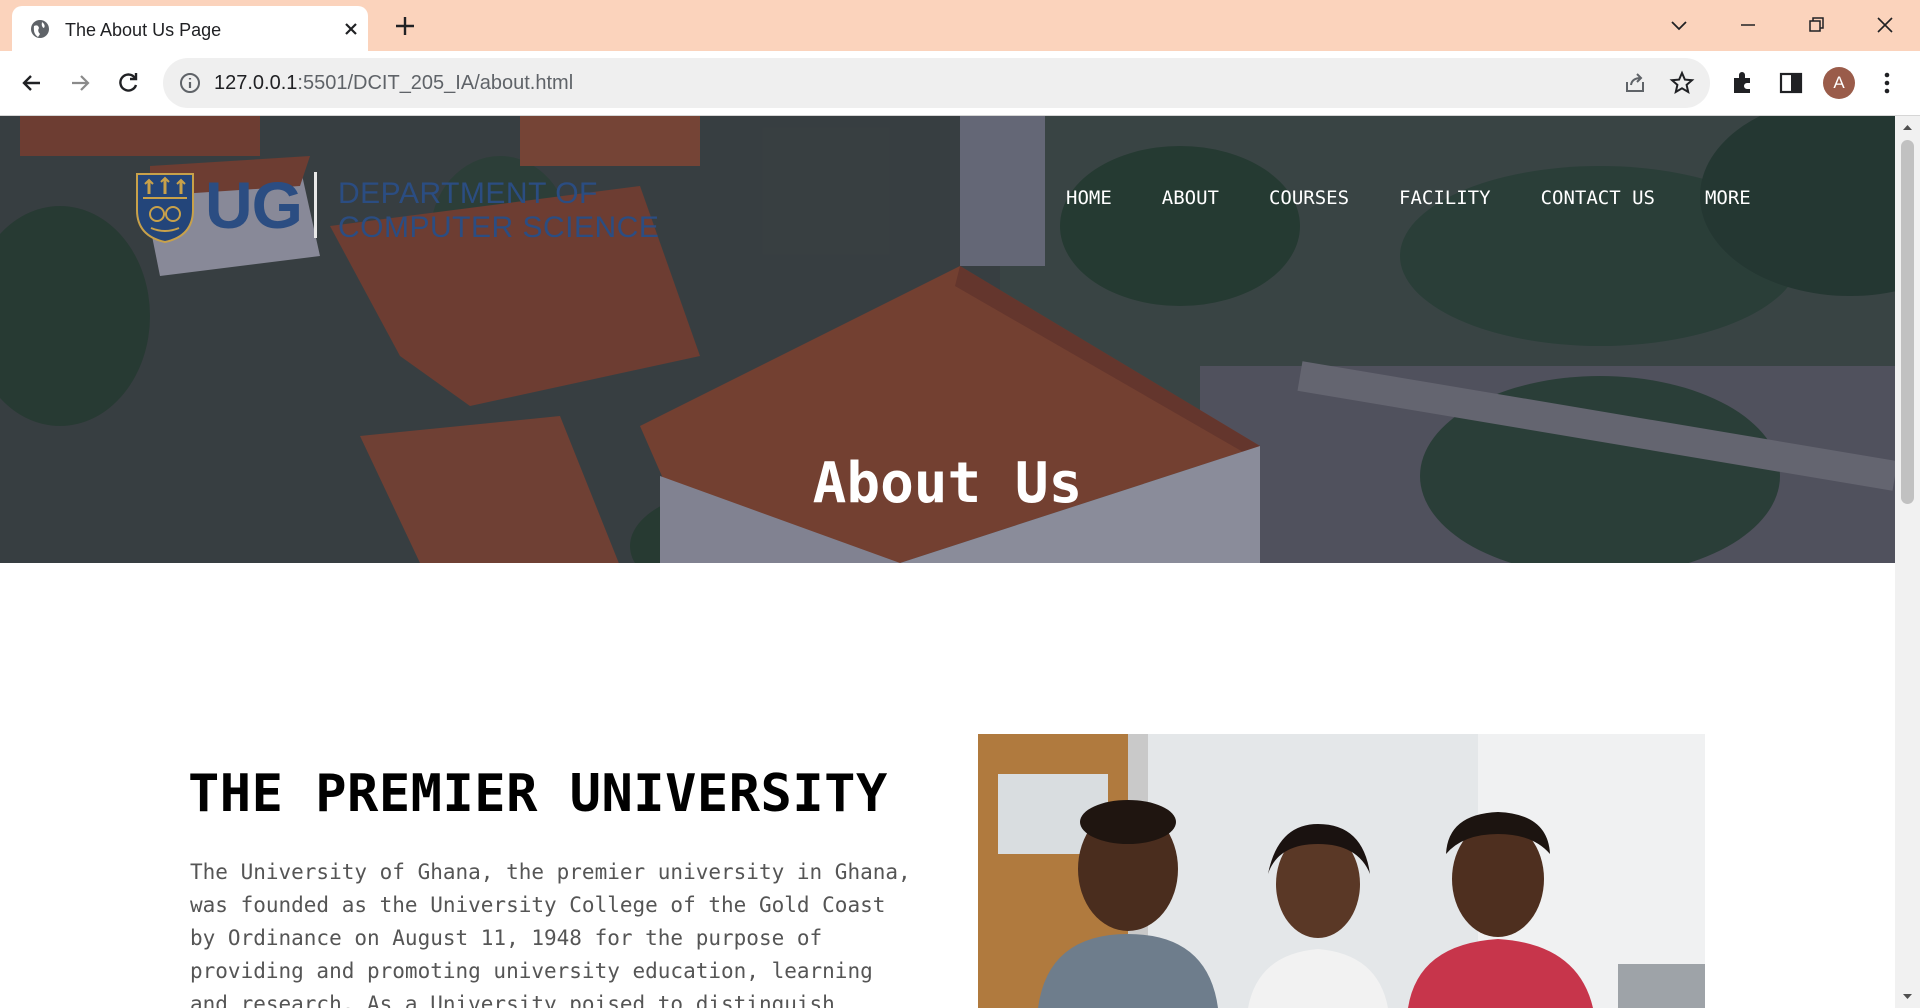 The height and width of the screenshot is (1008, 1920). What do you see at coordinates (1839, 83) in the screenshot?
I see `avatar: A` at bounding box center [1839, 83].